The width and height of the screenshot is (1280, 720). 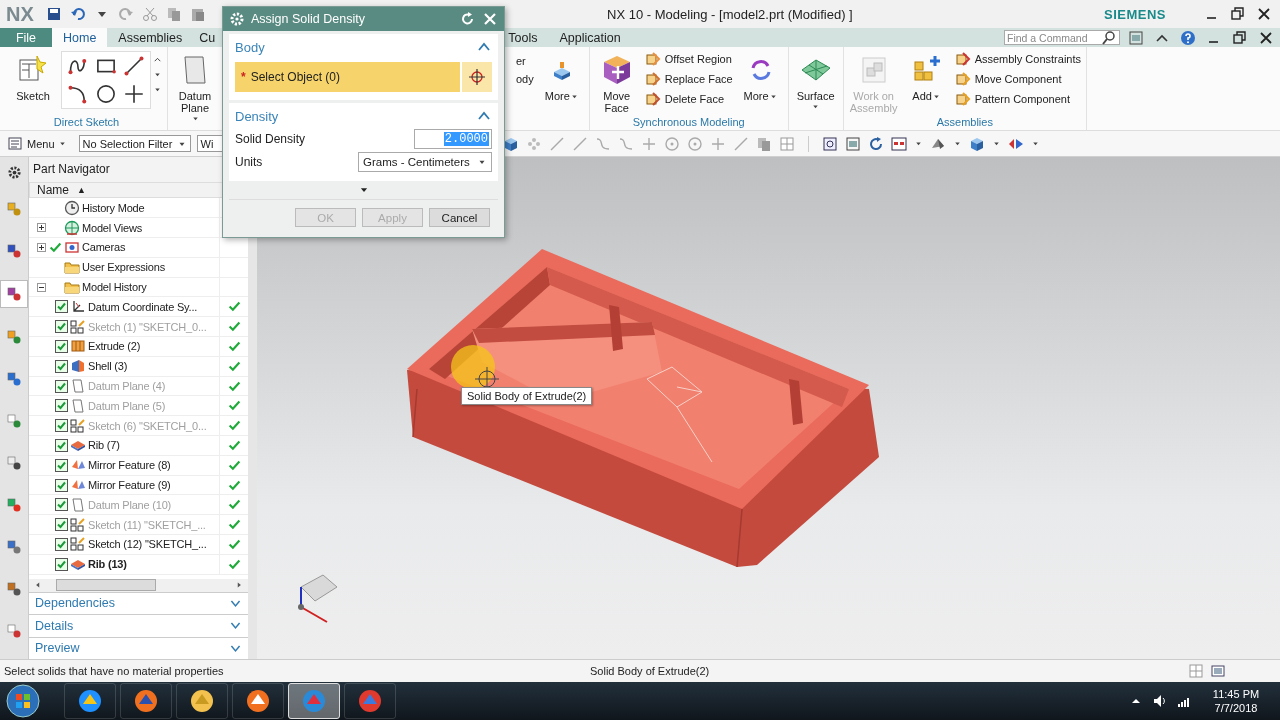 I want to click on tree-item: Mirror Feature (8), so click(x=129, y=465).